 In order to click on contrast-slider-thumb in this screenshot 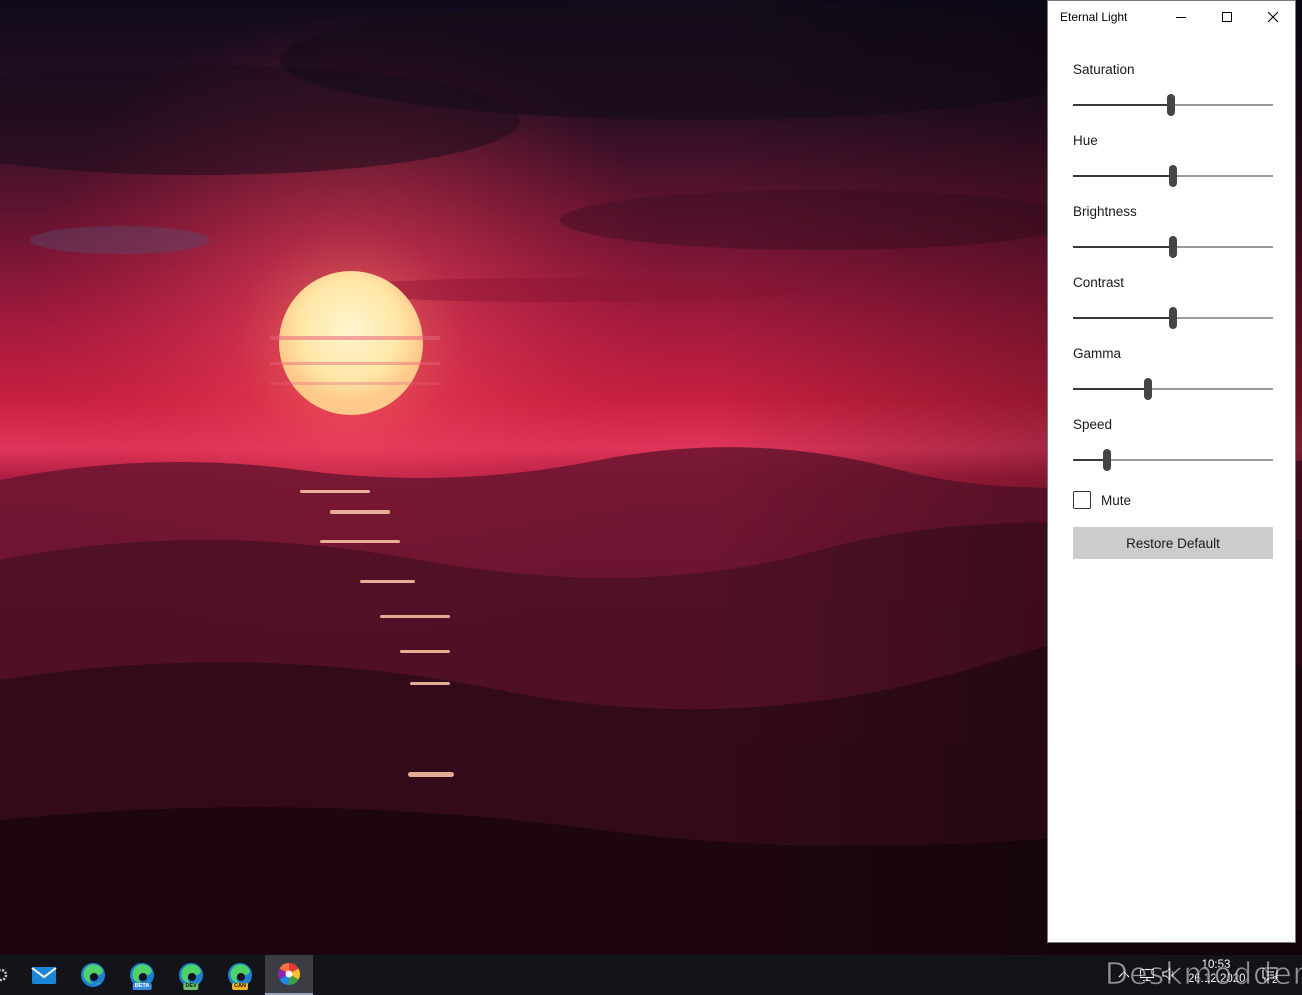, I will do `click(1173, 318)`.